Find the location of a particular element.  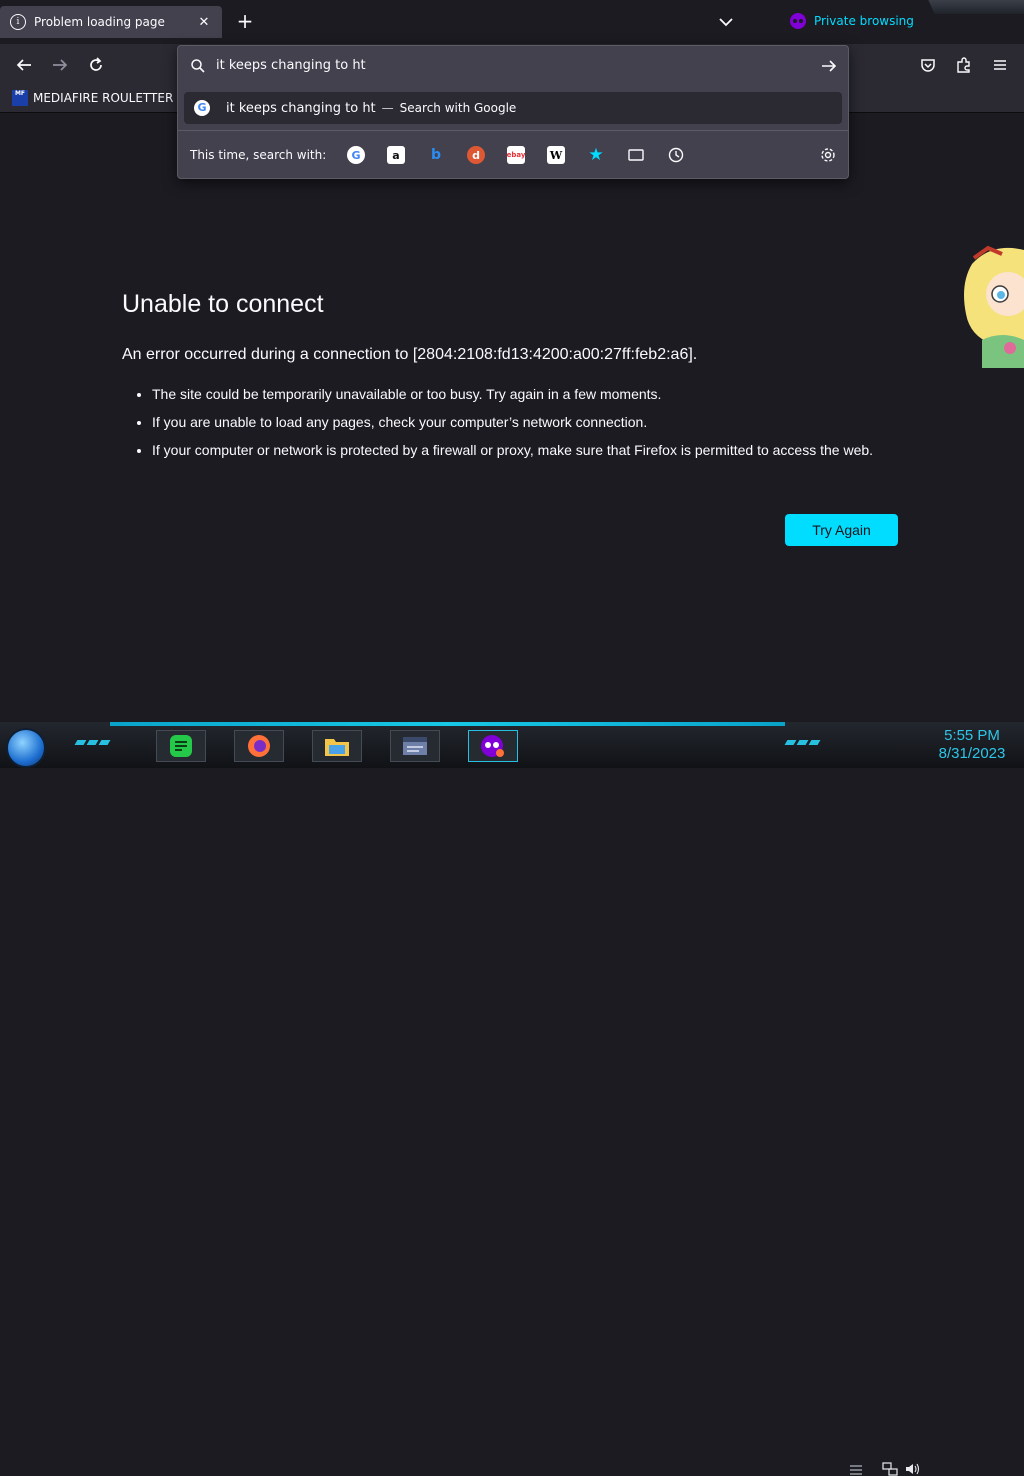

extensions-button is located at coordinates (964, 65).